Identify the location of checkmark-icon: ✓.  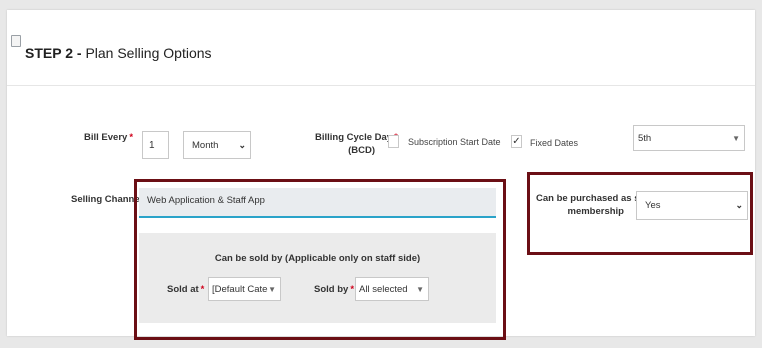
(516, 141).